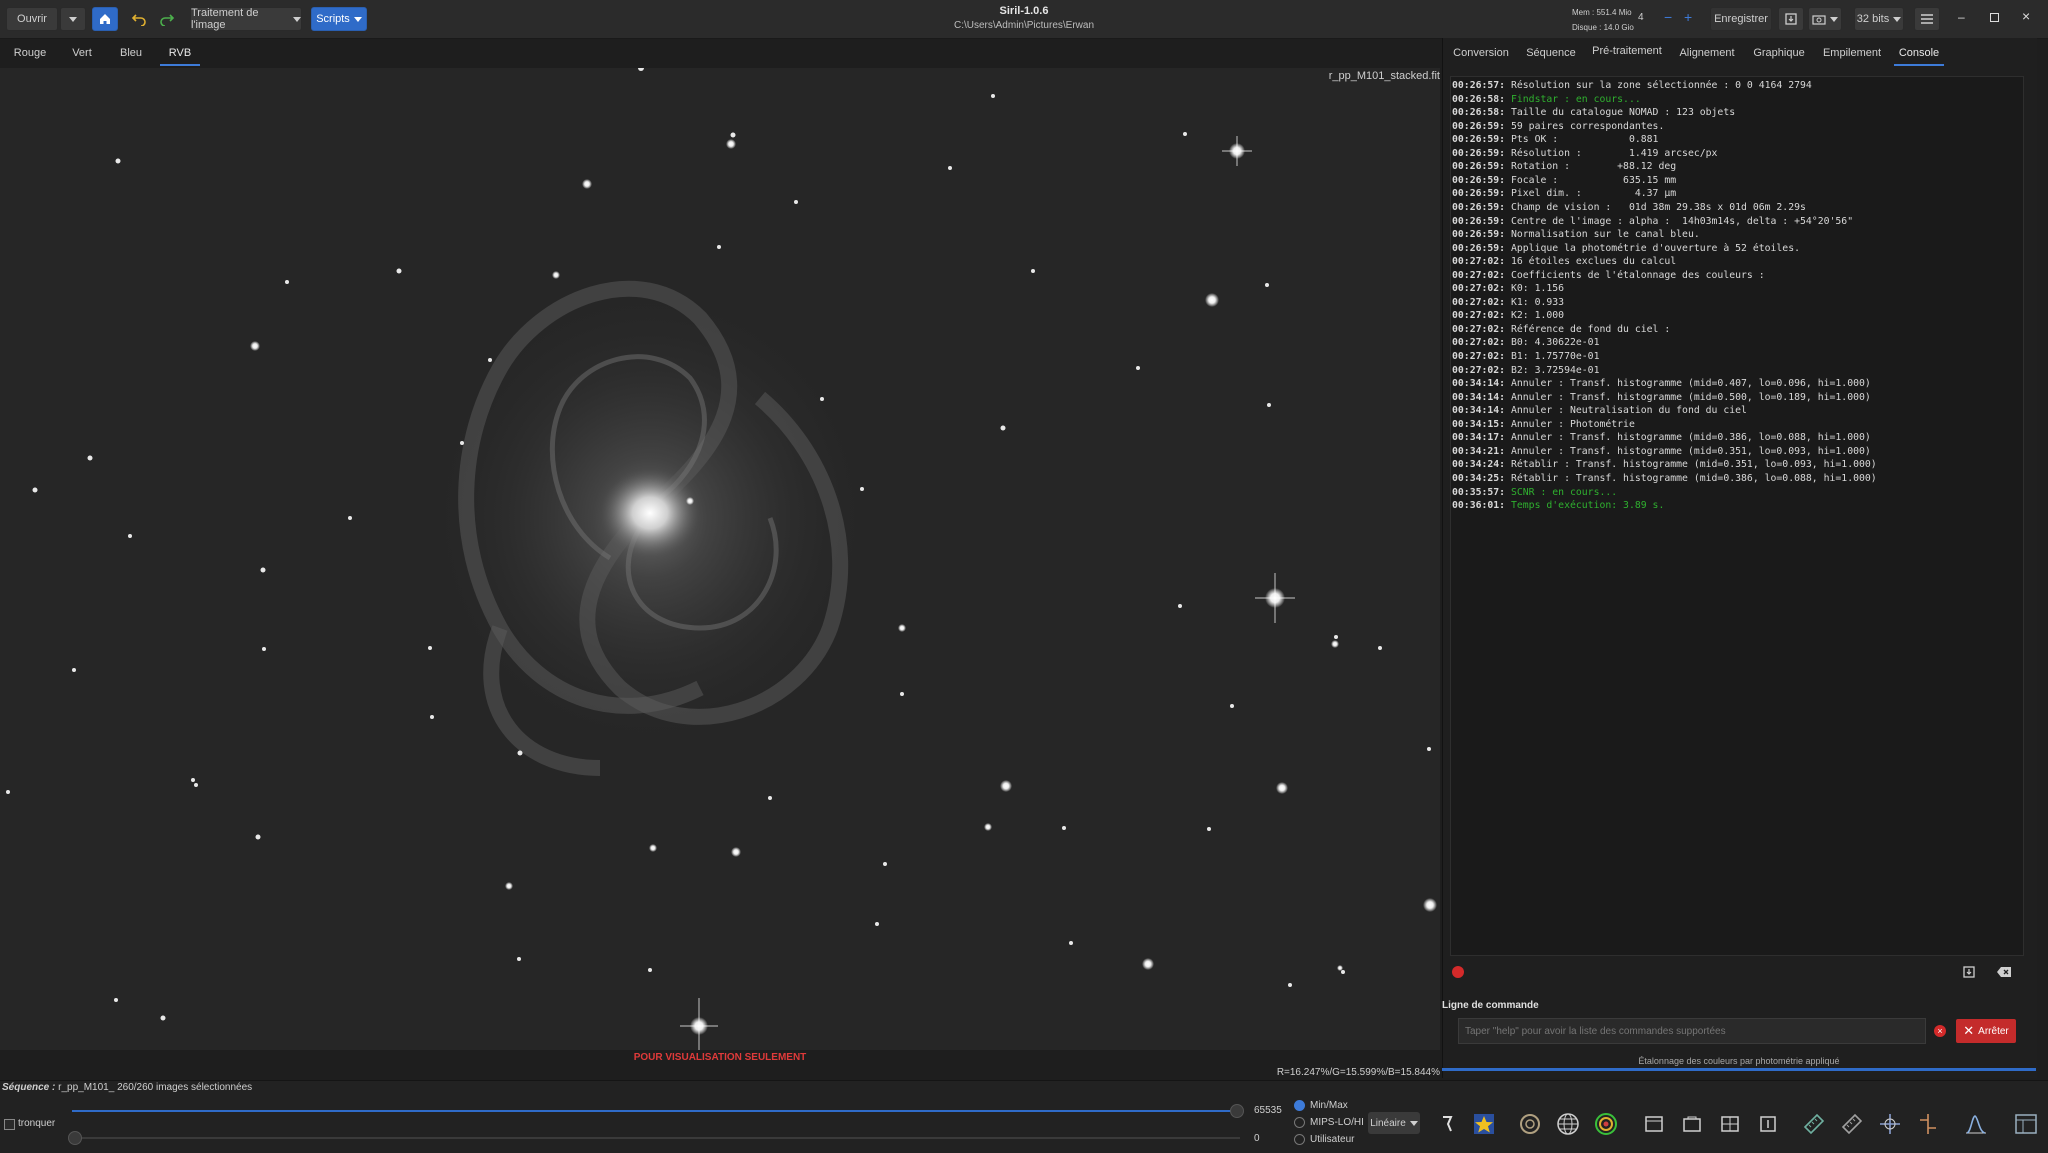 The height and width of the screenshot is (1153, 2048). I want to click on console-message: Annuler : Neutralisation du fond du ciel, so click(1626, 411).